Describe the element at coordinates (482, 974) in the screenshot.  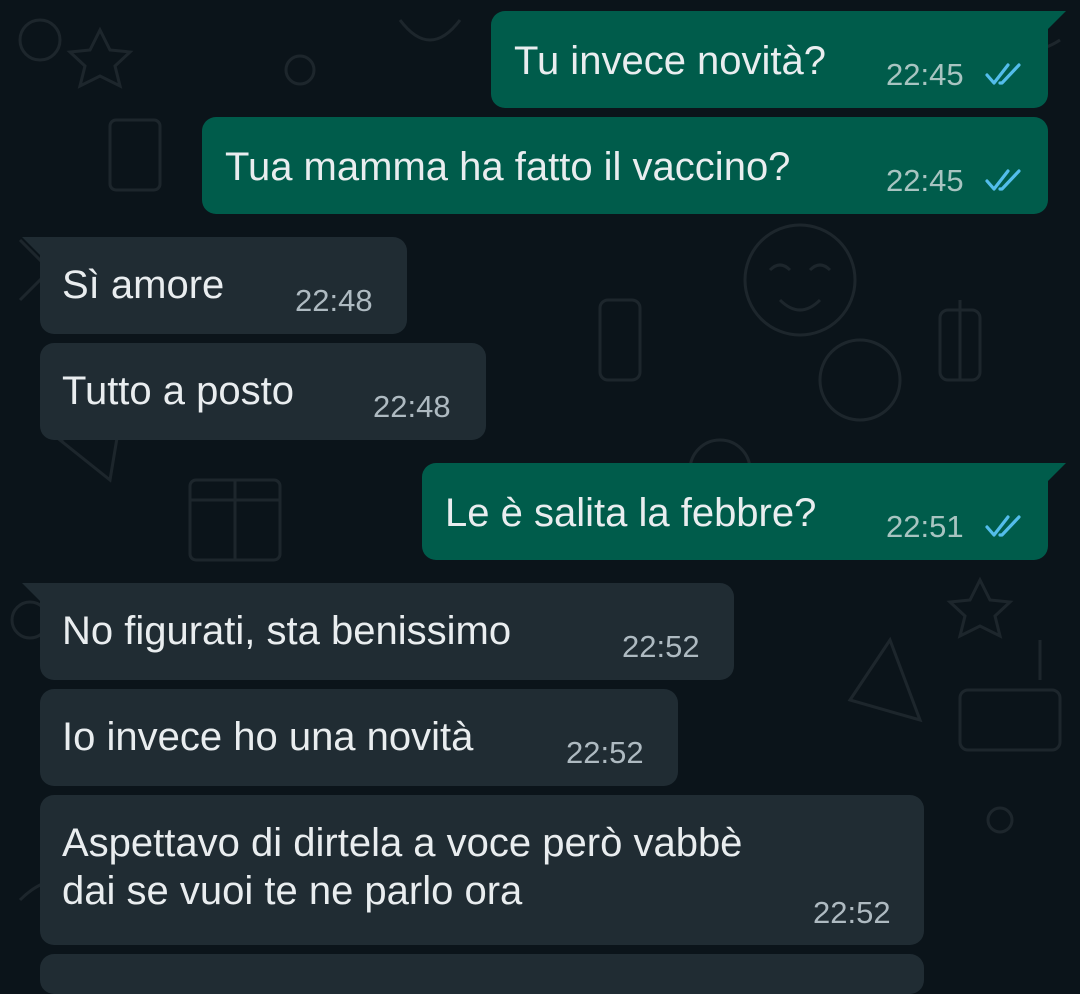
I see `message-incoming-partial` at that location.